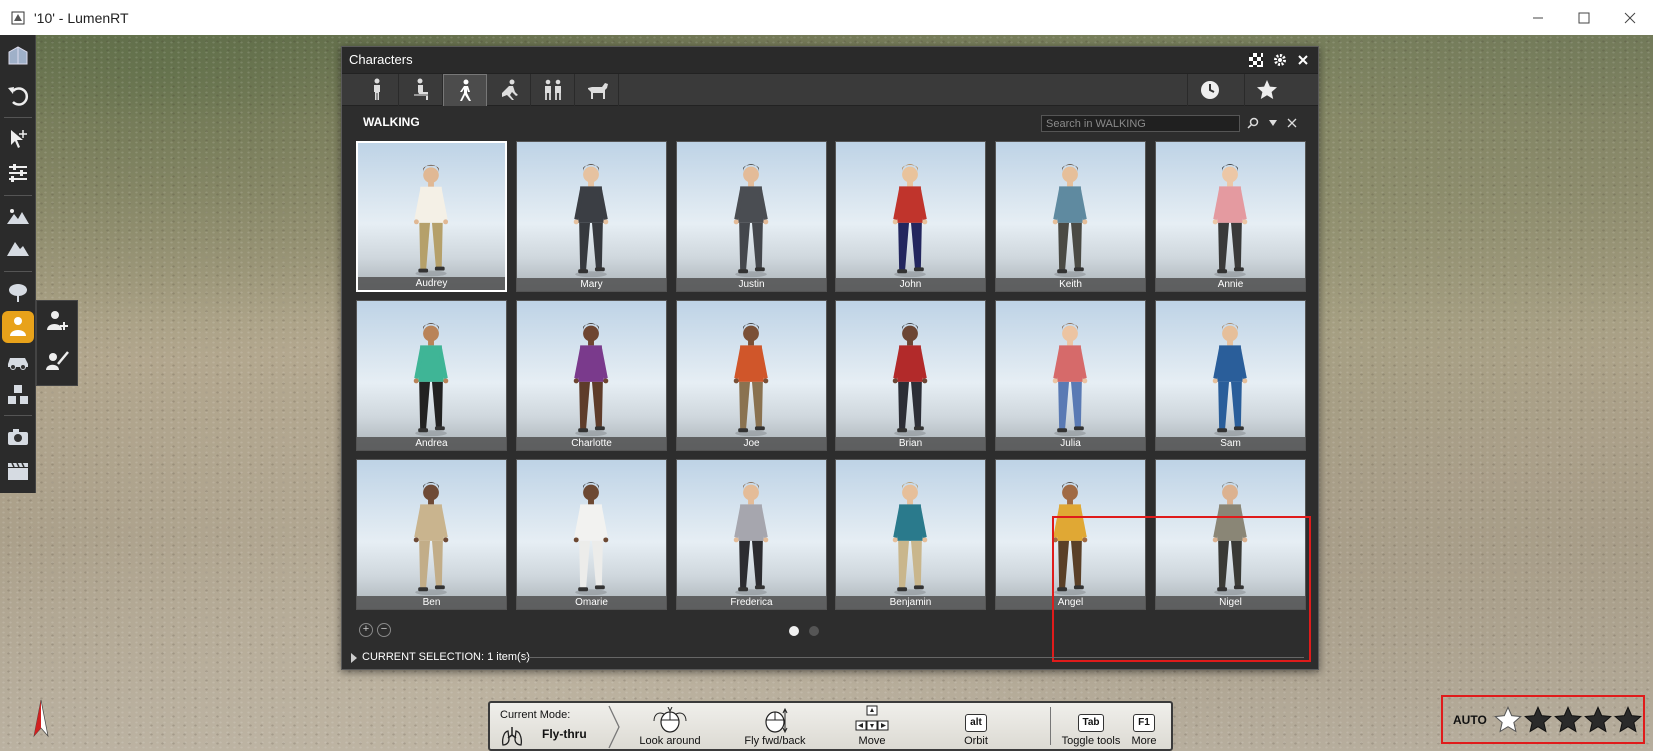  Describe the element at coordinates (18, 217) in the screenshot. I see `landscape-button` at that location.